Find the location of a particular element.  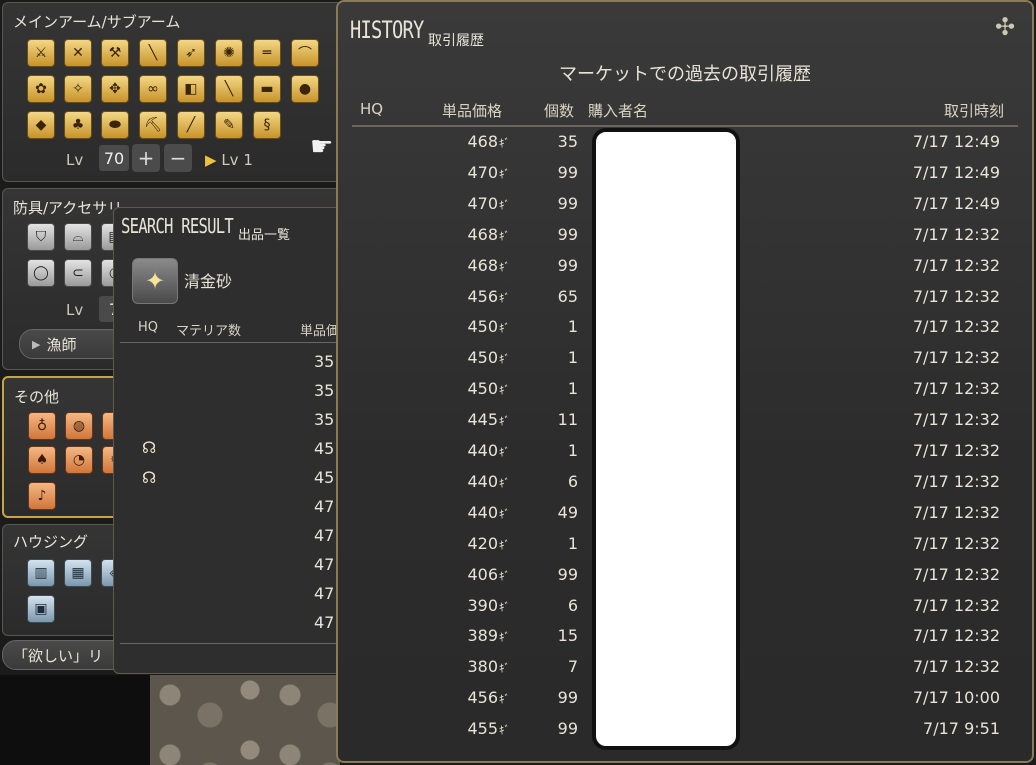

crystal-icon: ♠ is located at coordinates (42, 460).